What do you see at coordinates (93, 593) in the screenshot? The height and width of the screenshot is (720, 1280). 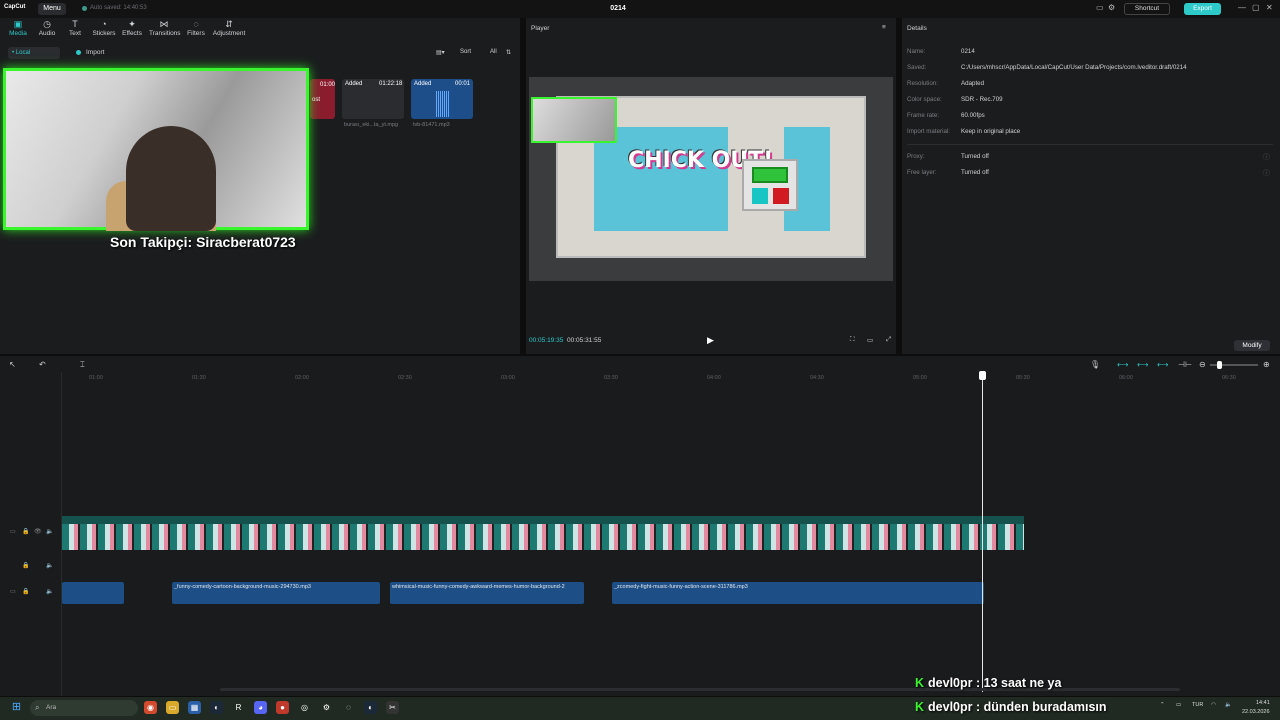 I see `audio-clip` at bounding box center [93, 593].